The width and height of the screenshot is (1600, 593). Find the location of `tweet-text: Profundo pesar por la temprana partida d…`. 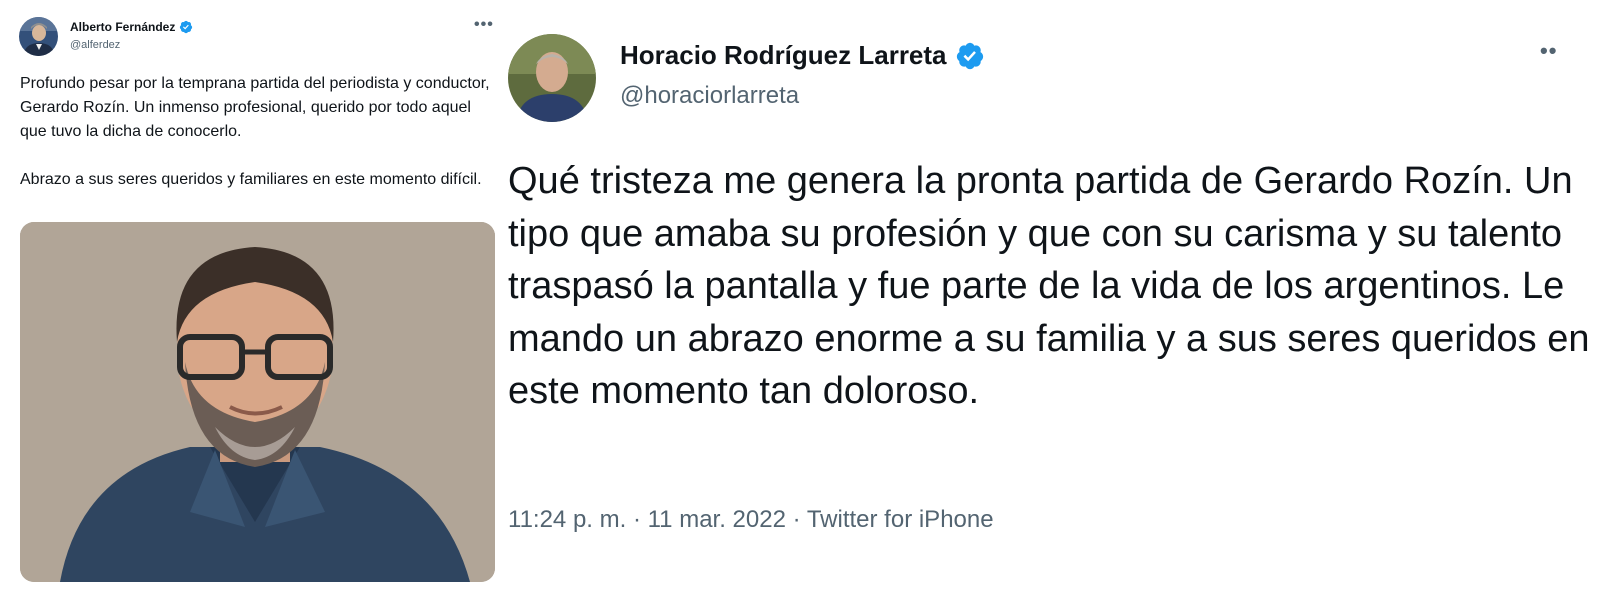

tweet-text: Profundo pesar por la temprana partida d… is located at coordinates (257, 132).